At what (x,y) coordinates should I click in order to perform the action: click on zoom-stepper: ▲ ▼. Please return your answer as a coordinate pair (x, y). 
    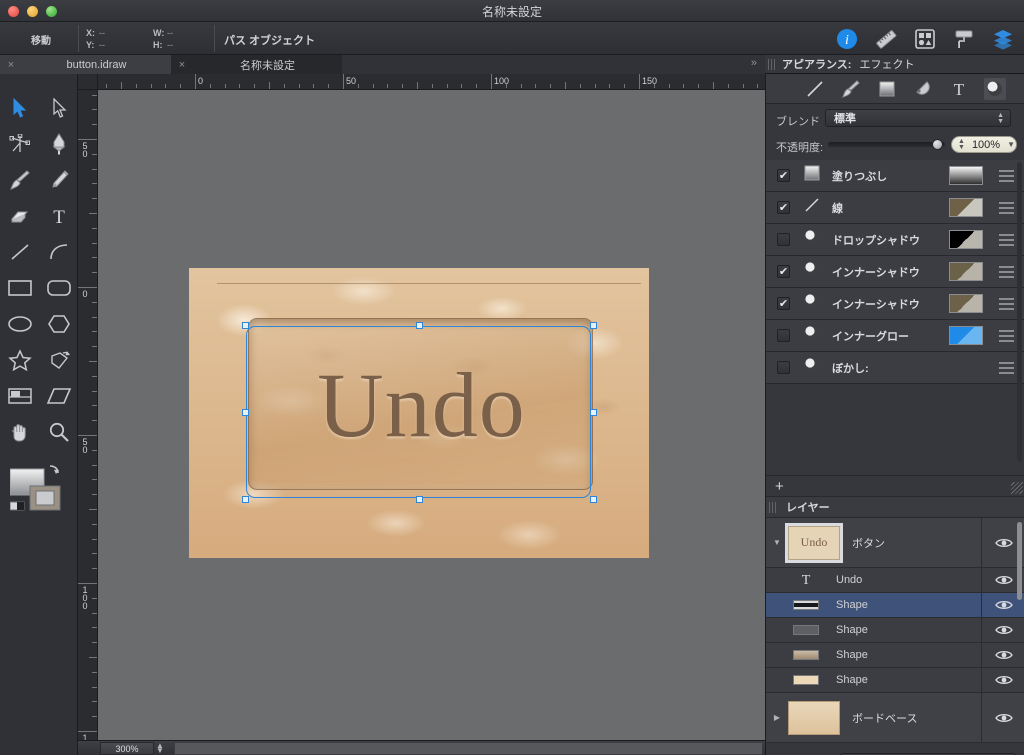
    Looking at the image, I should click on (160, 748).